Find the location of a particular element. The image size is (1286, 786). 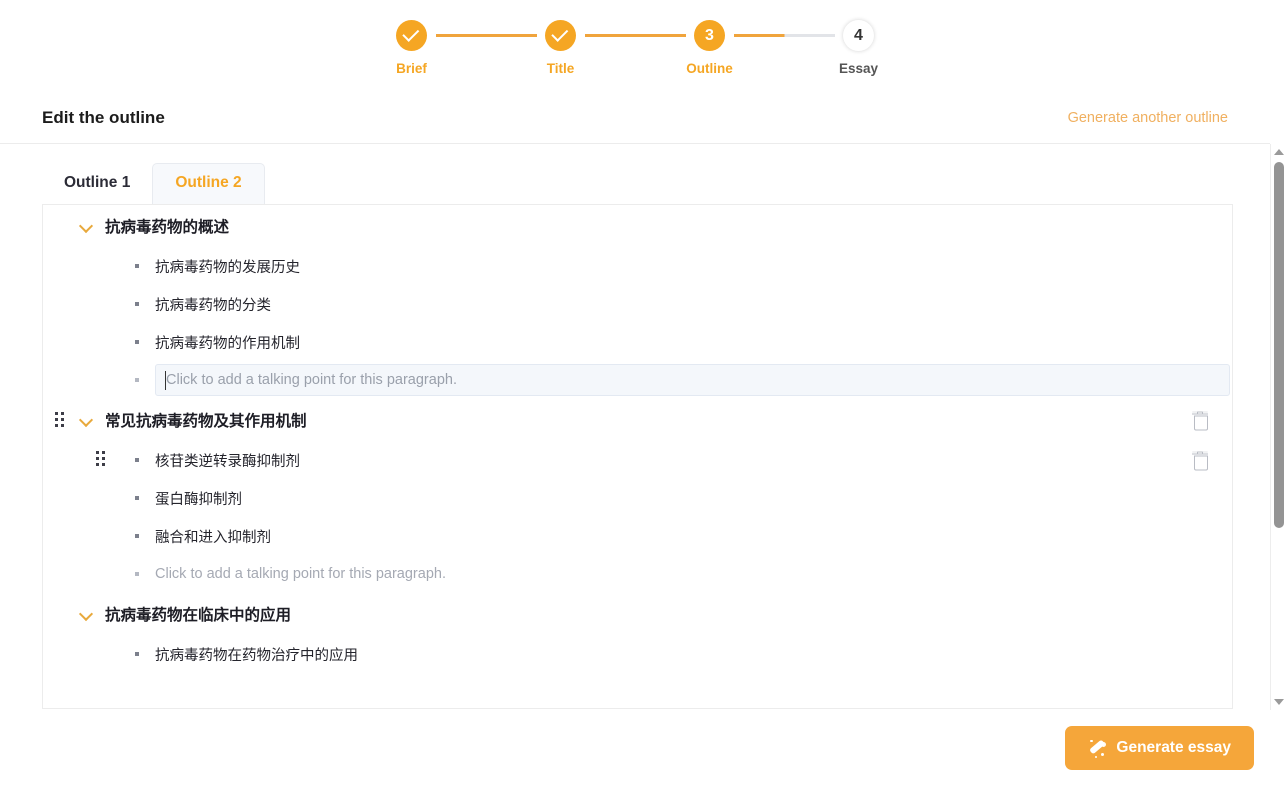

tab-outline-1: Outline 1 is located at coordinates (97, 184).